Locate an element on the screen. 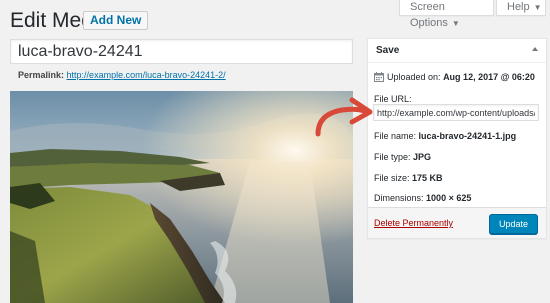 This screenshot has width=550, height=303. file-url-input is located at coordinates (456, 112).